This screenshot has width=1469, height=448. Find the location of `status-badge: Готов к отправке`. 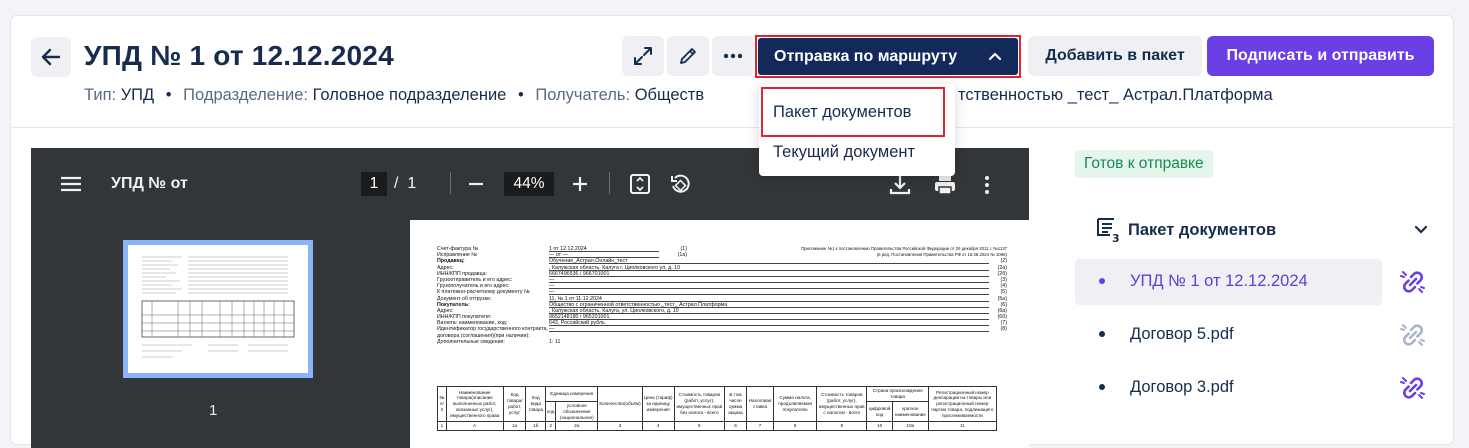

status-badge: Готов к отправке is located at coordinates (1144, 164).